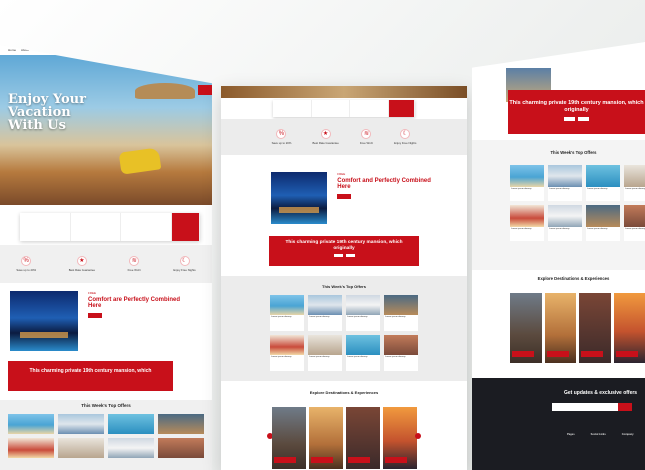 The width and height of the screenshot is (645, 470). I want to click on newsletter-email-input, so click(592, 407).